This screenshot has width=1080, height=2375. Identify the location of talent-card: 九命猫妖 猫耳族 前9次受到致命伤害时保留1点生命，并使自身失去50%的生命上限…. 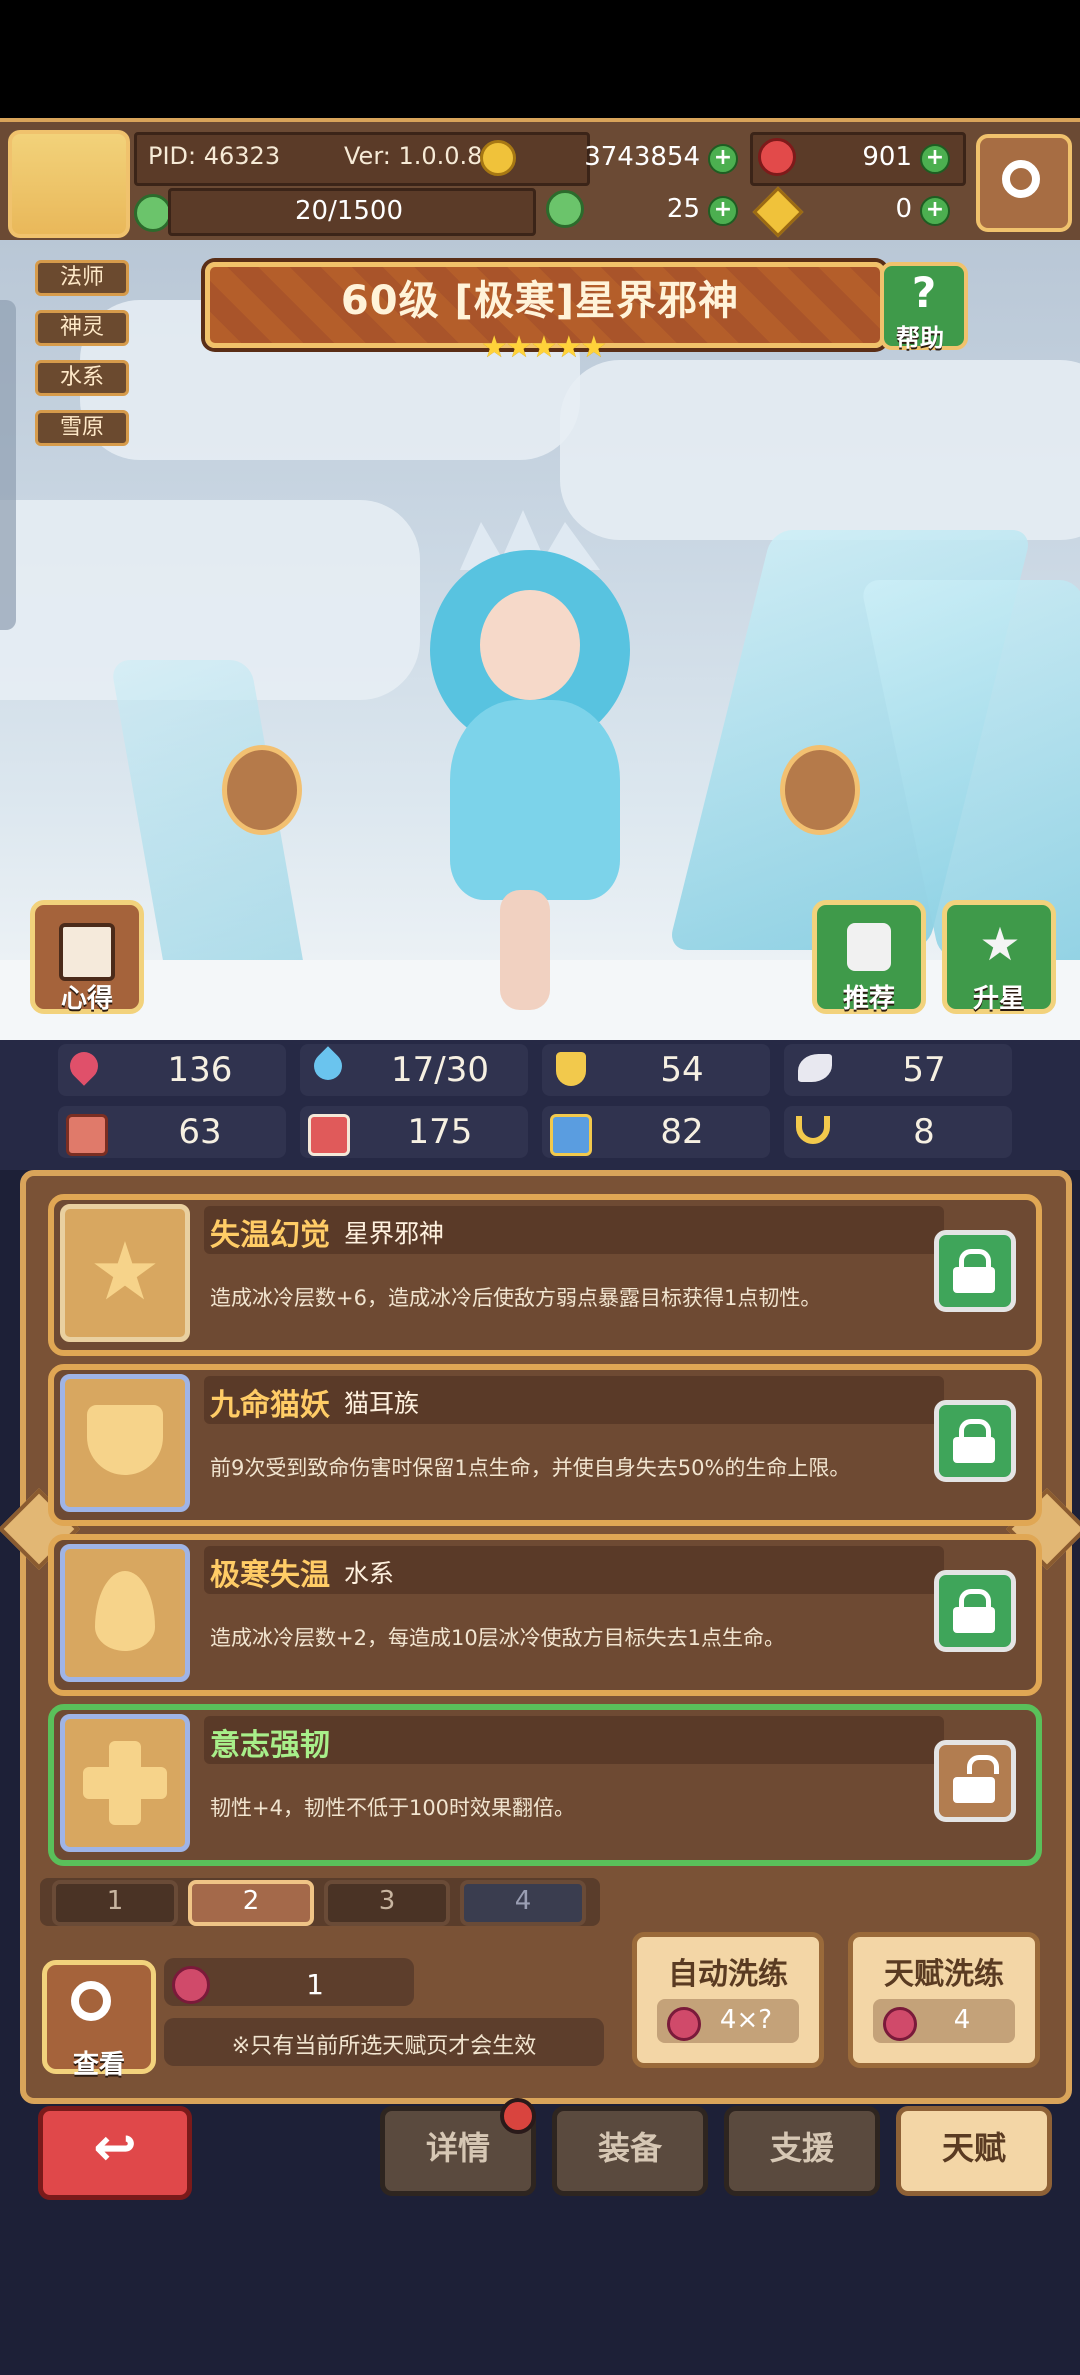
(545, 1445).